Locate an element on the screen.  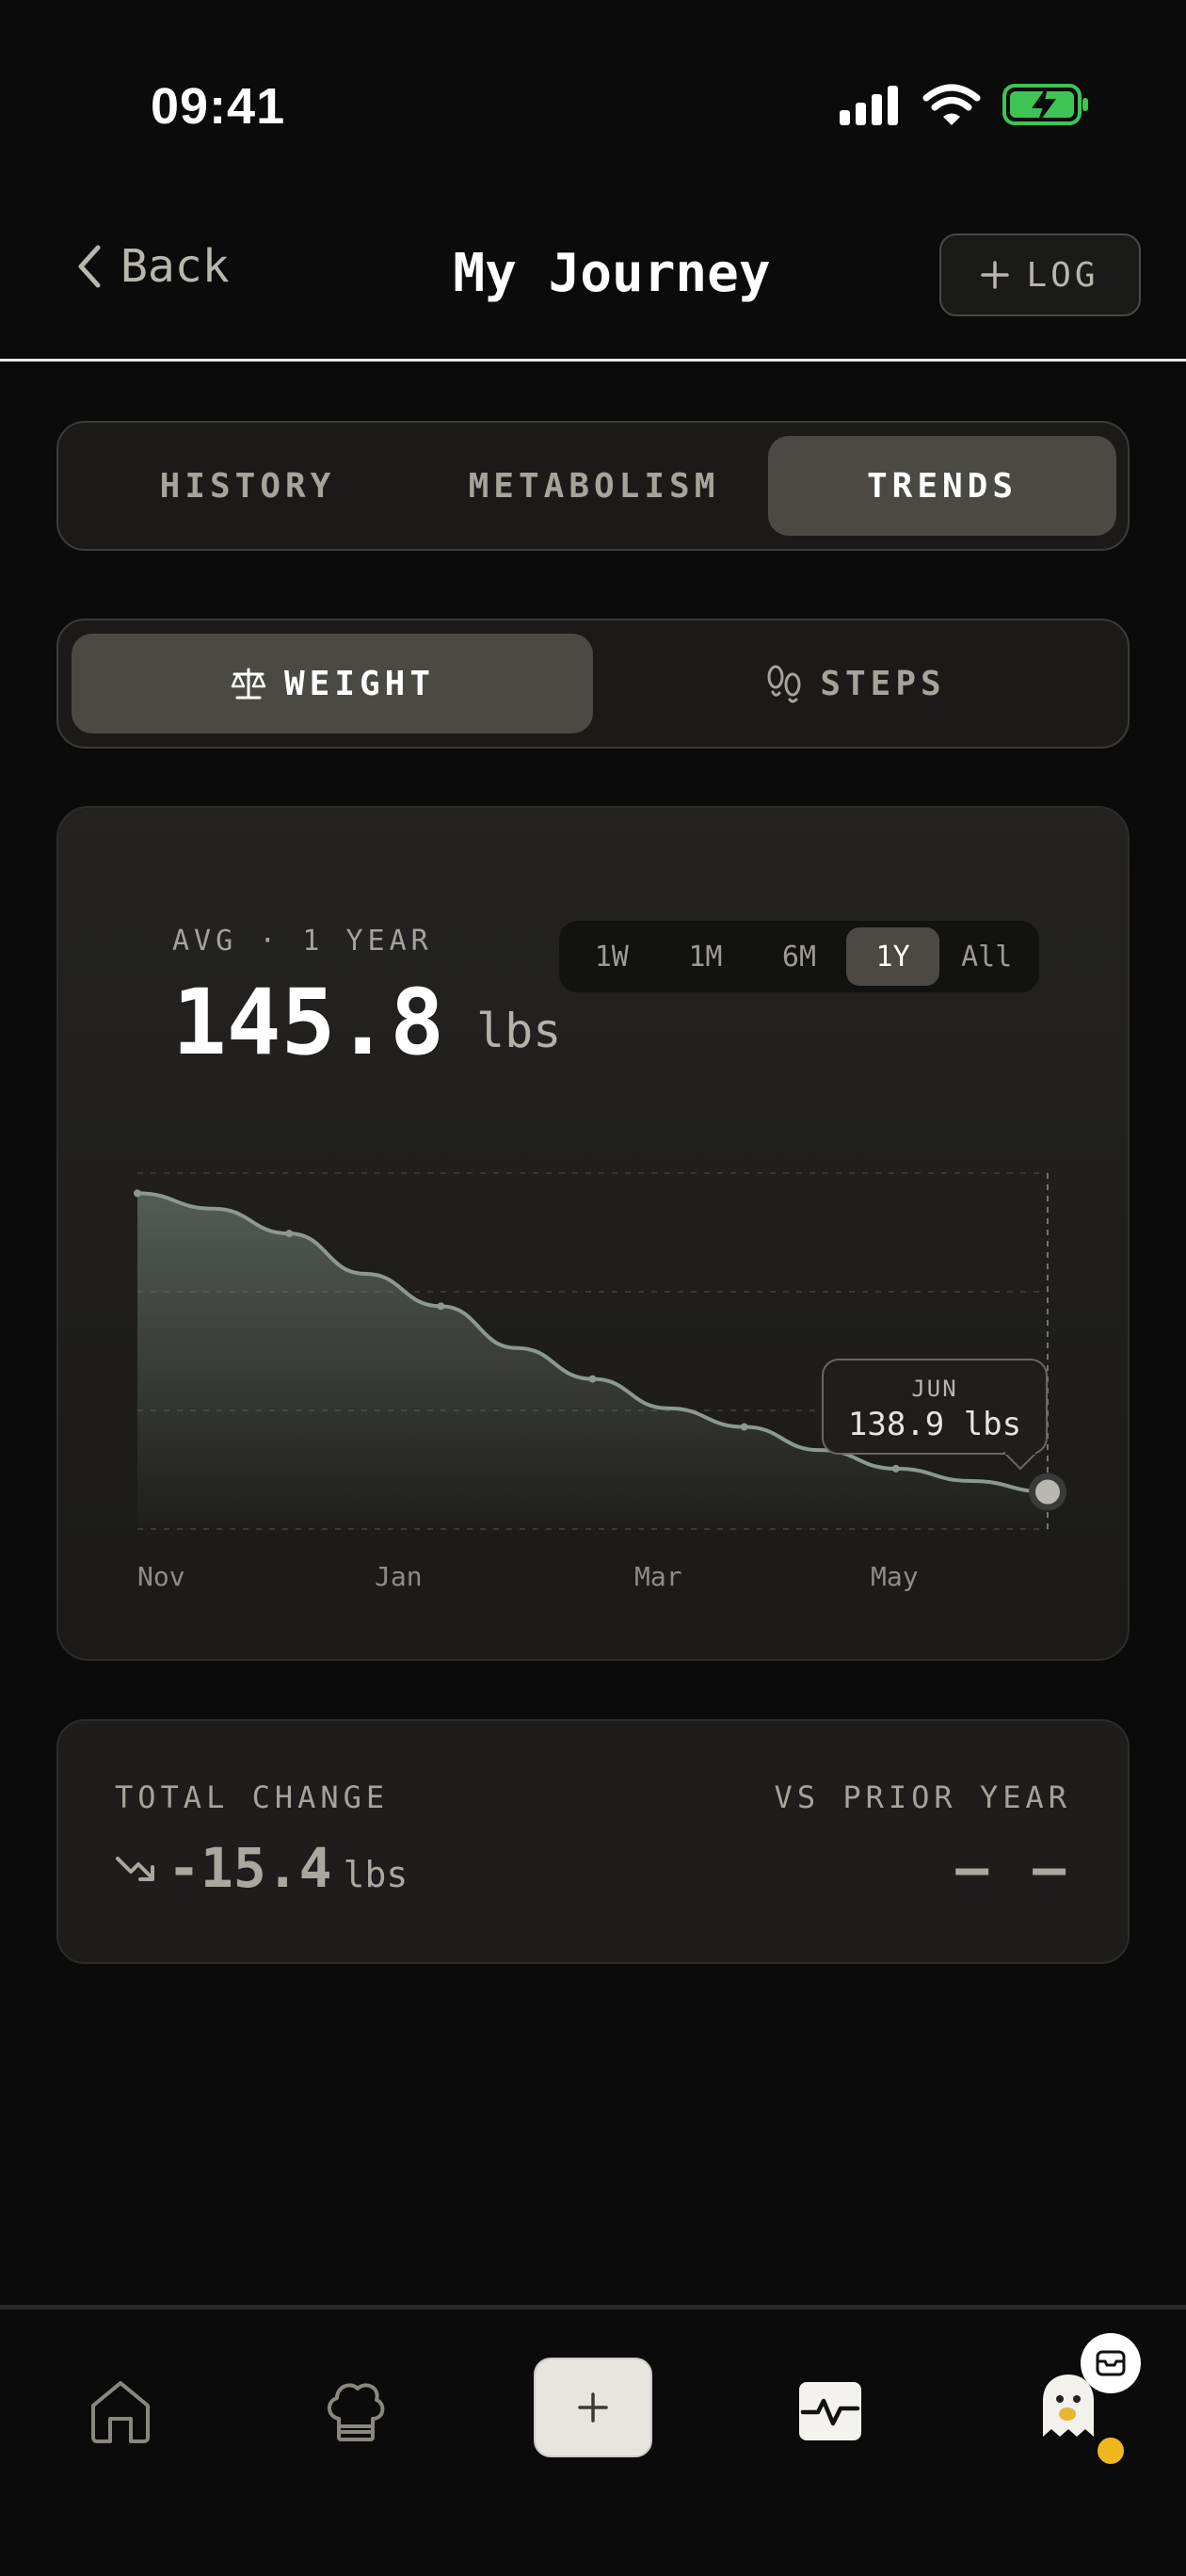
trend-down-icon is located at coordinates (135, 1869).